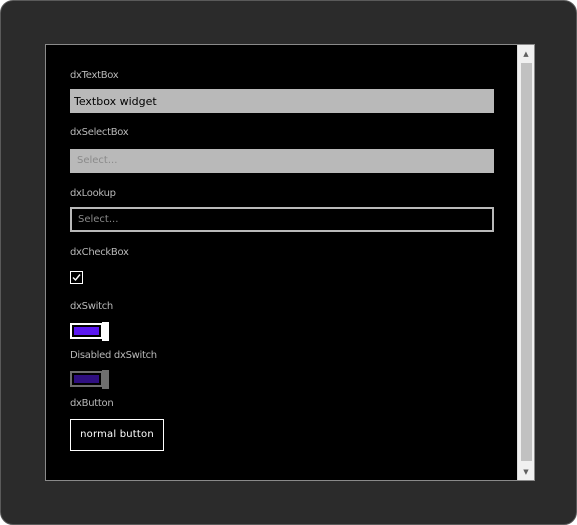  I want to click on disabled-switch-fill, so click(86, 379).